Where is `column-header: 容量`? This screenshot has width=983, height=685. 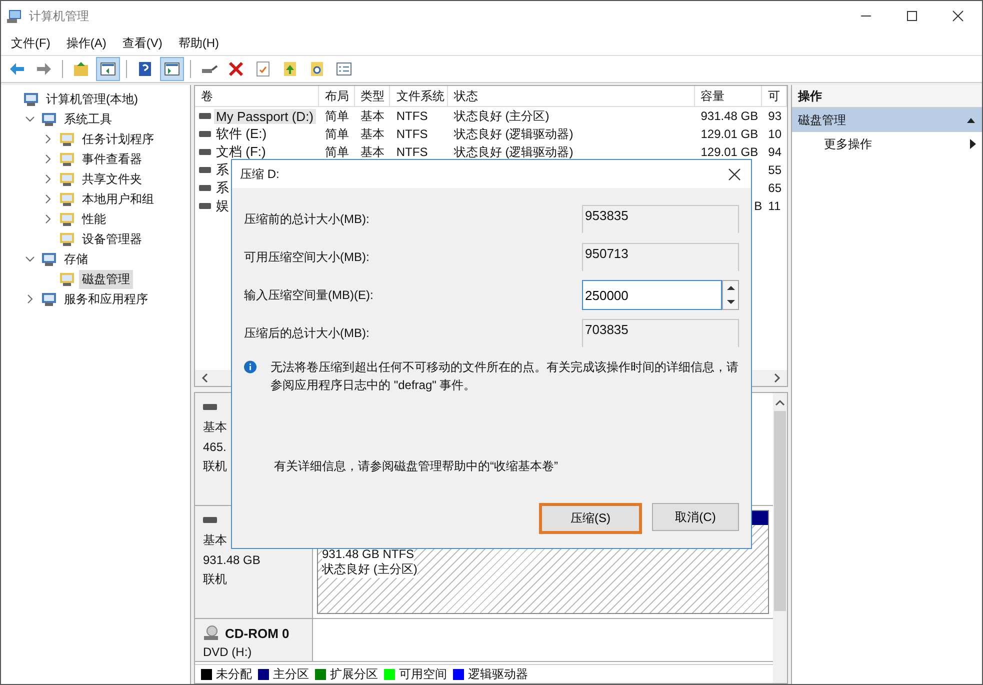 column-header: 容量 is located at coordinates (728, 96).